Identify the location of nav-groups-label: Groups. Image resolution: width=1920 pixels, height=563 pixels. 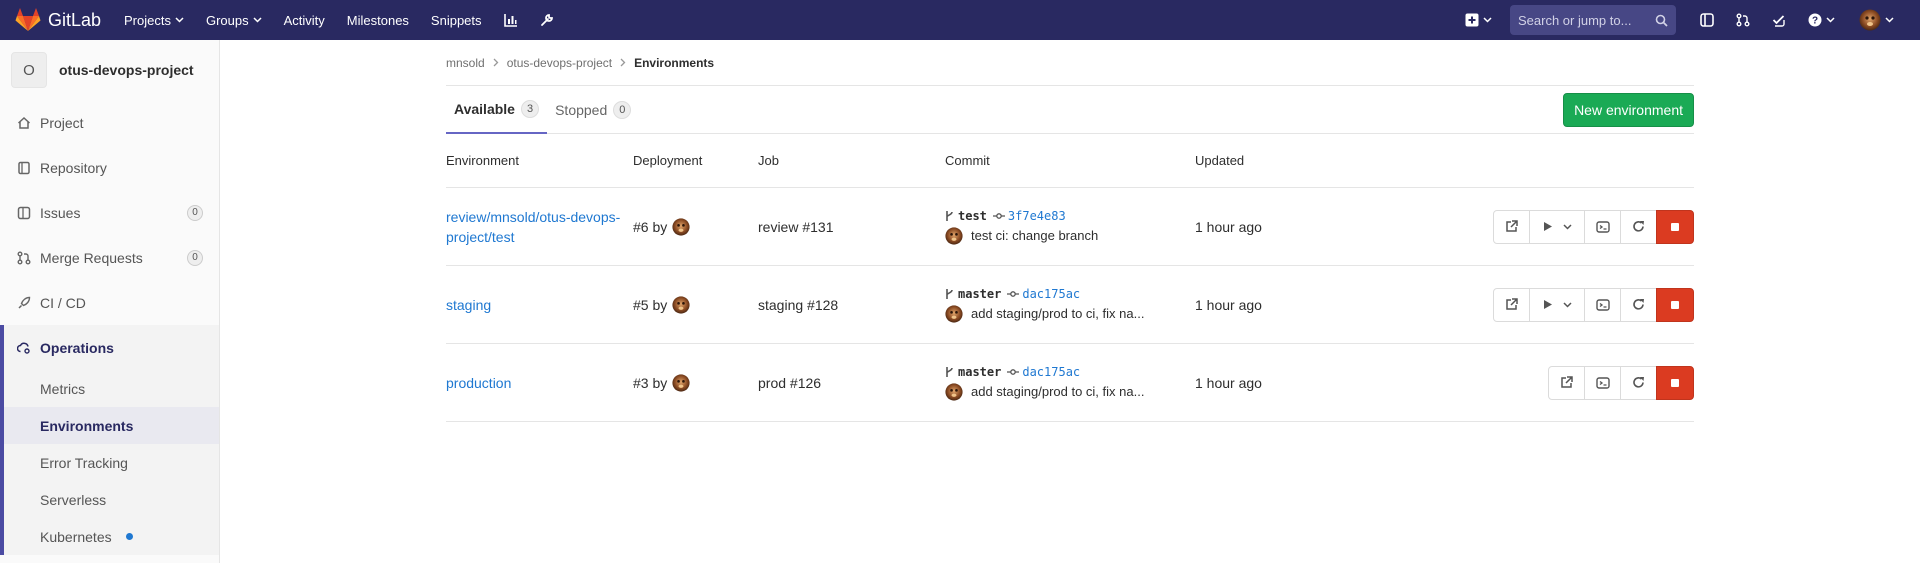
(227, 20).